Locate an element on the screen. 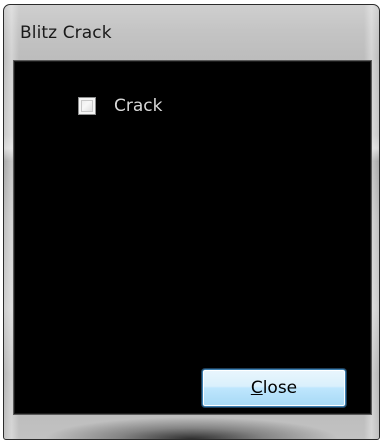 The image size is (382, 442). close-button-mnemonic: C is located at coordinates (256, 388).